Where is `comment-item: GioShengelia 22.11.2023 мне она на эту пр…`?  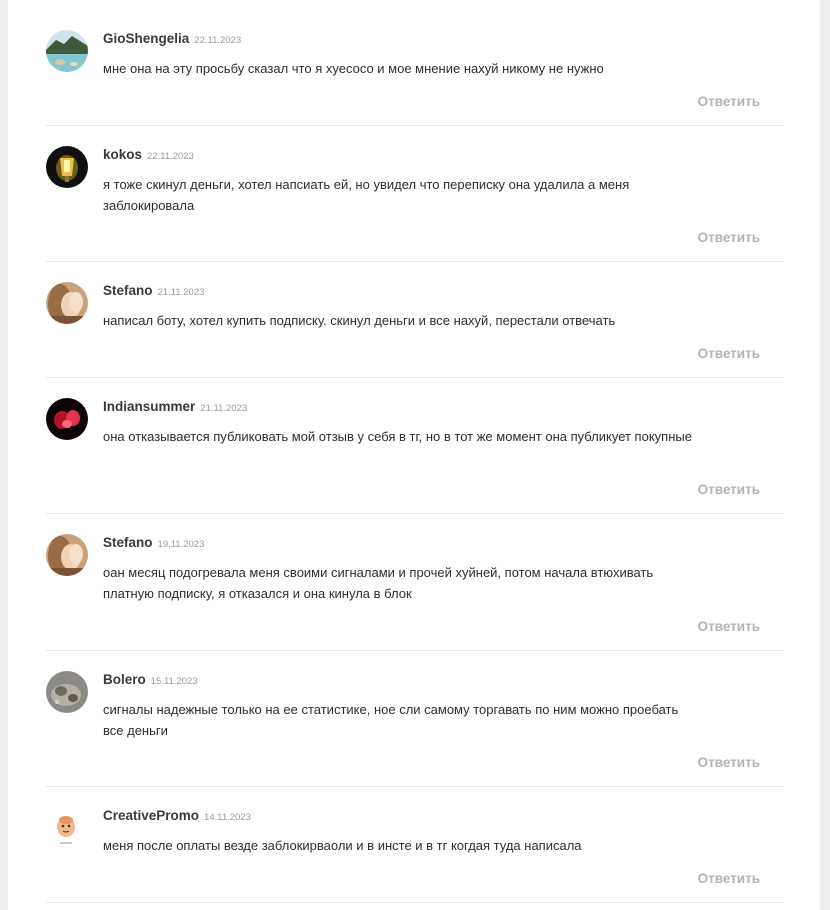
comment-item: GioShengelia 22.11.2023 мне она на эту пр… is located at coordinates (415, 78).